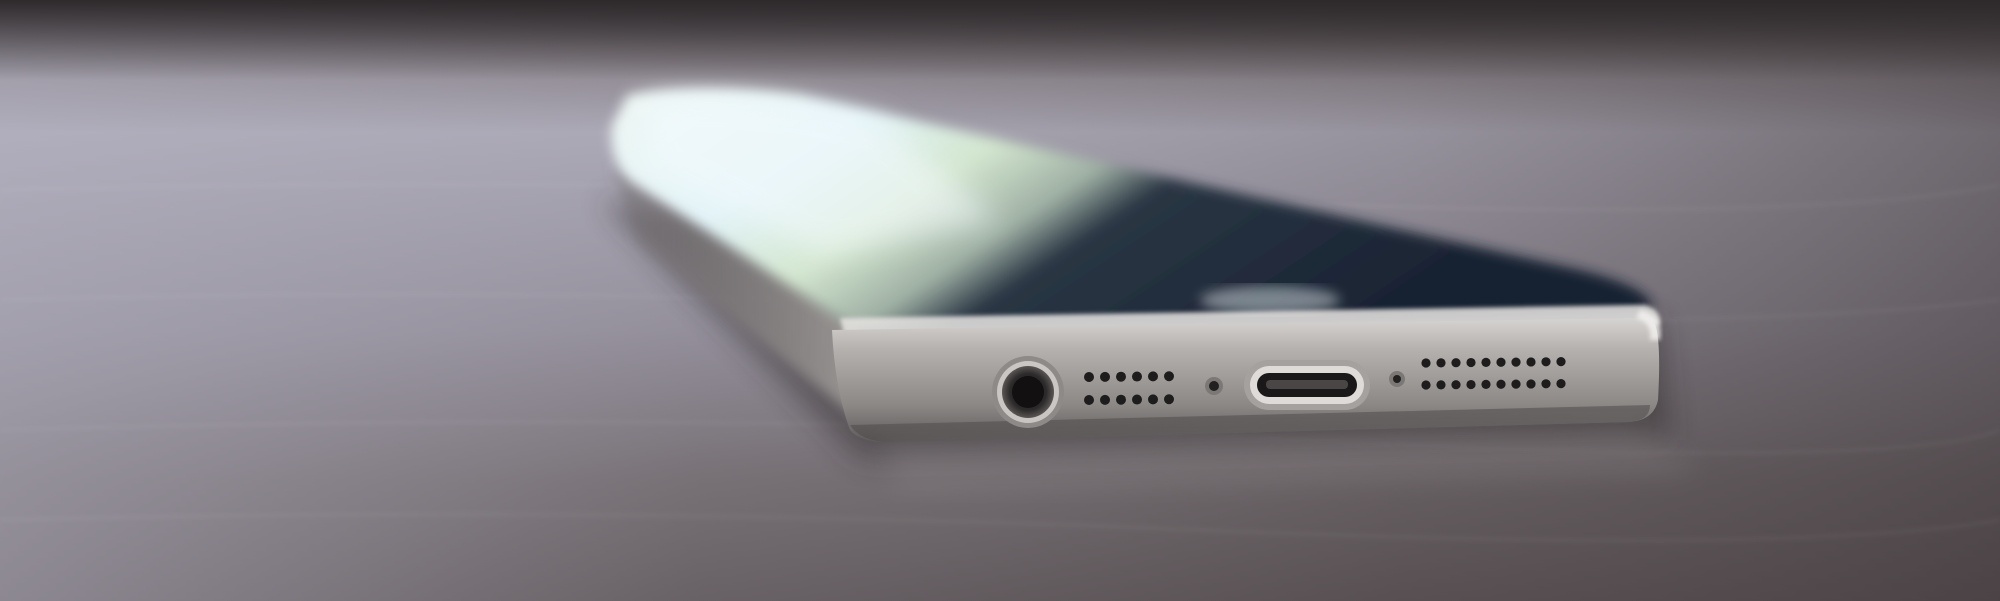 The image size is (2000, 601). Describe the element at coordinates (1214, 386) in the screenshot. I see `microphone-hole-icon` at that location.